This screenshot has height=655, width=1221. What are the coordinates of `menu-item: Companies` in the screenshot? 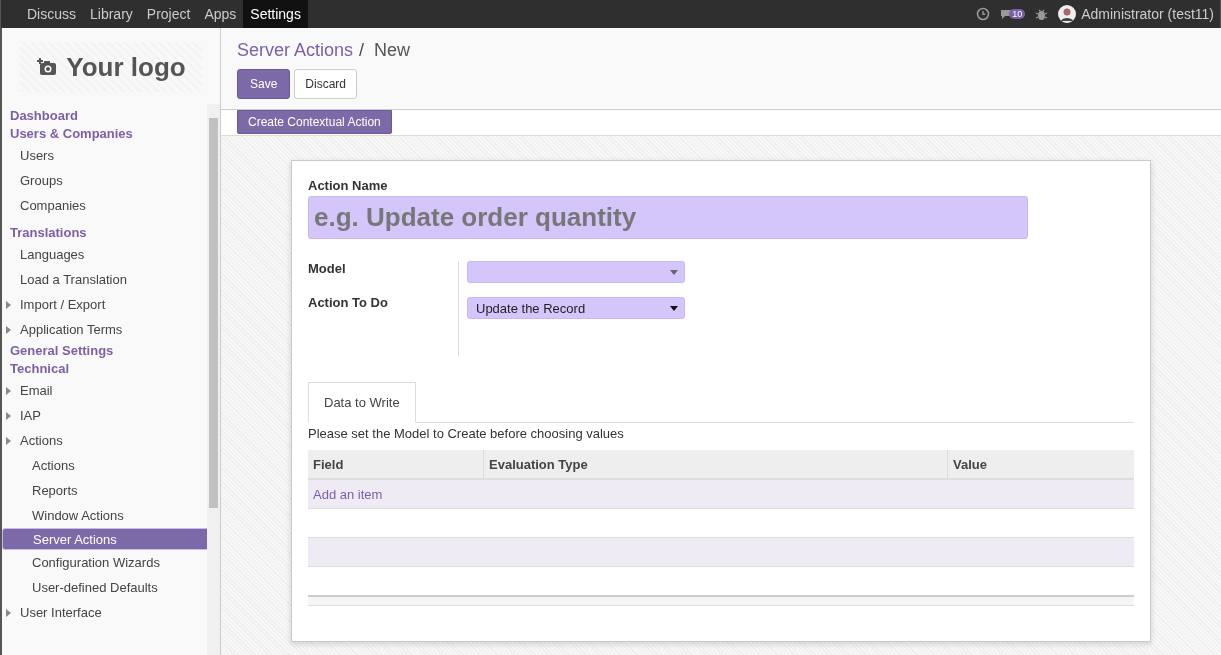 It's located at (104, 205).